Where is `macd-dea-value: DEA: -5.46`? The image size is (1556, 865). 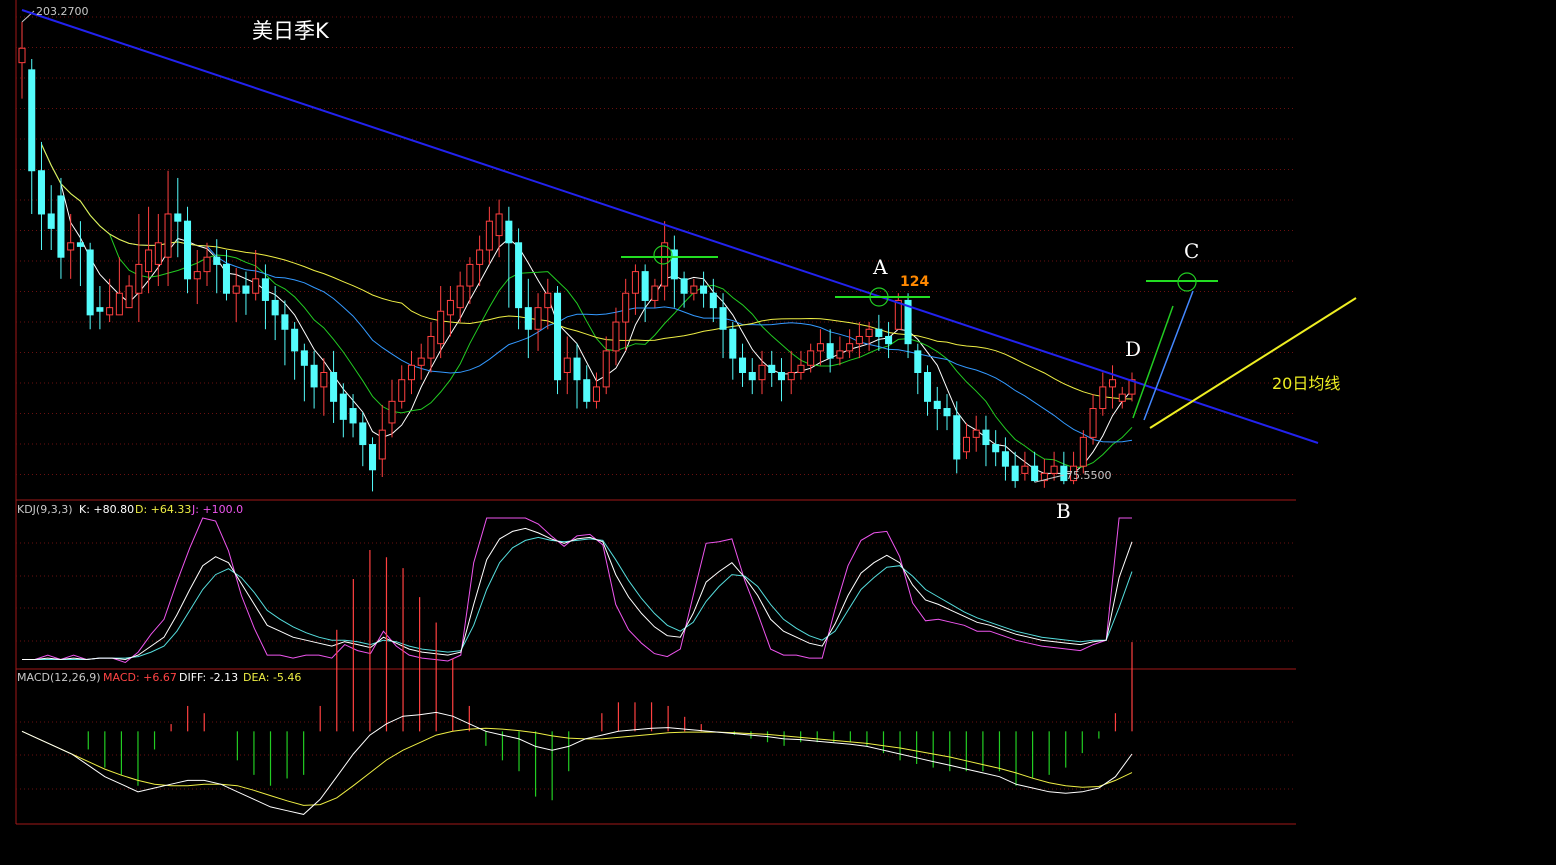
macd-dea-value: DEA: -5.46 is located at coordinates (272, 677).